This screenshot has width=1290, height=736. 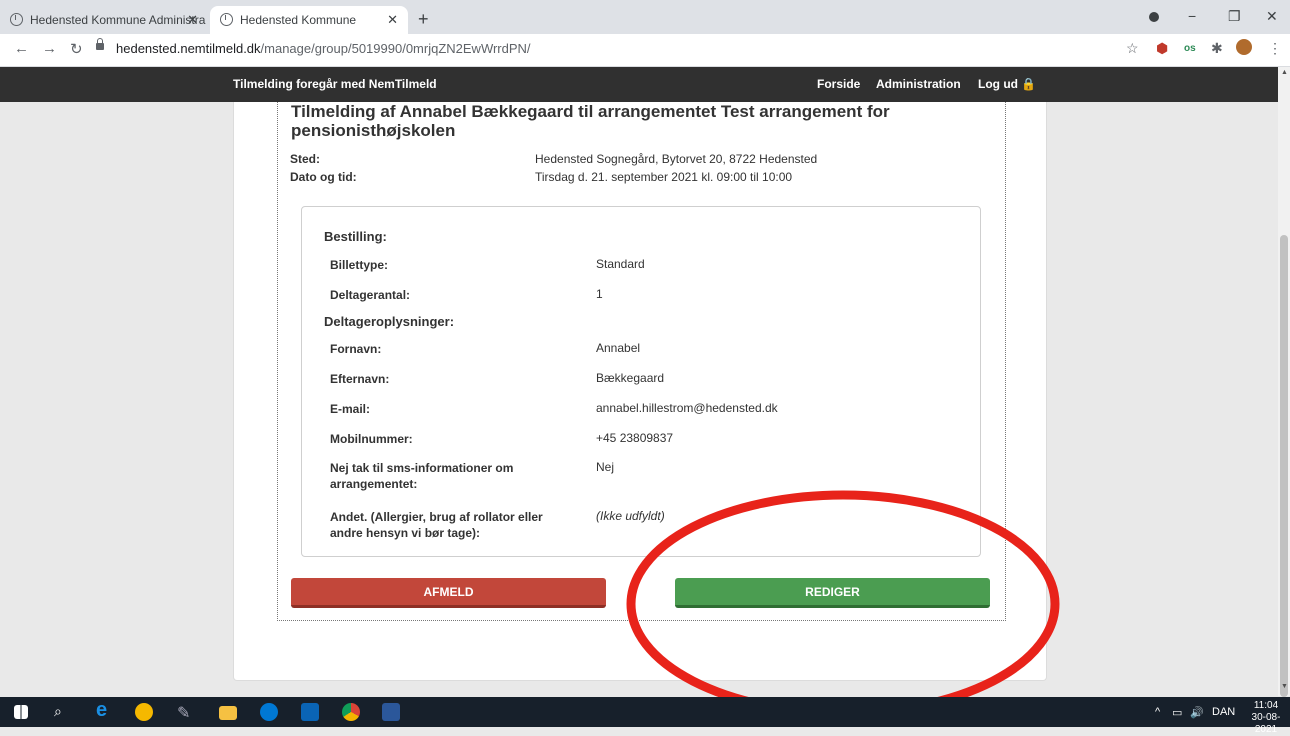 I want to click on clock-date: 30-08-2021, so click(x=1266, y=723).